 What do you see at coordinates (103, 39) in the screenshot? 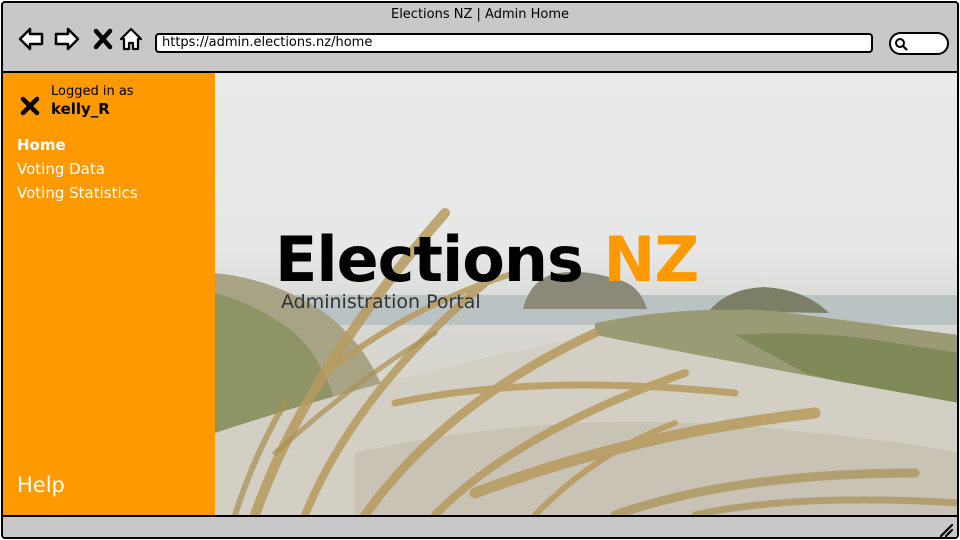
I see `close-icon` at bounding box center [103, 39].